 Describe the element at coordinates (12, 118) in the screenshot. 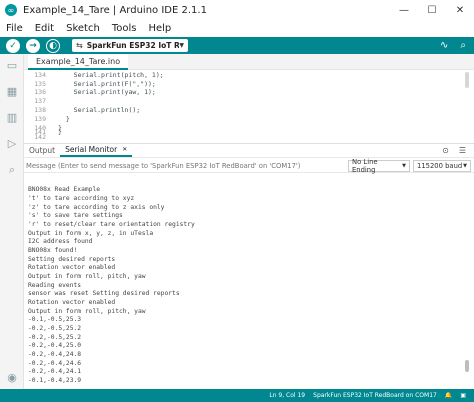

I see `library-icon: ▥` at that location.